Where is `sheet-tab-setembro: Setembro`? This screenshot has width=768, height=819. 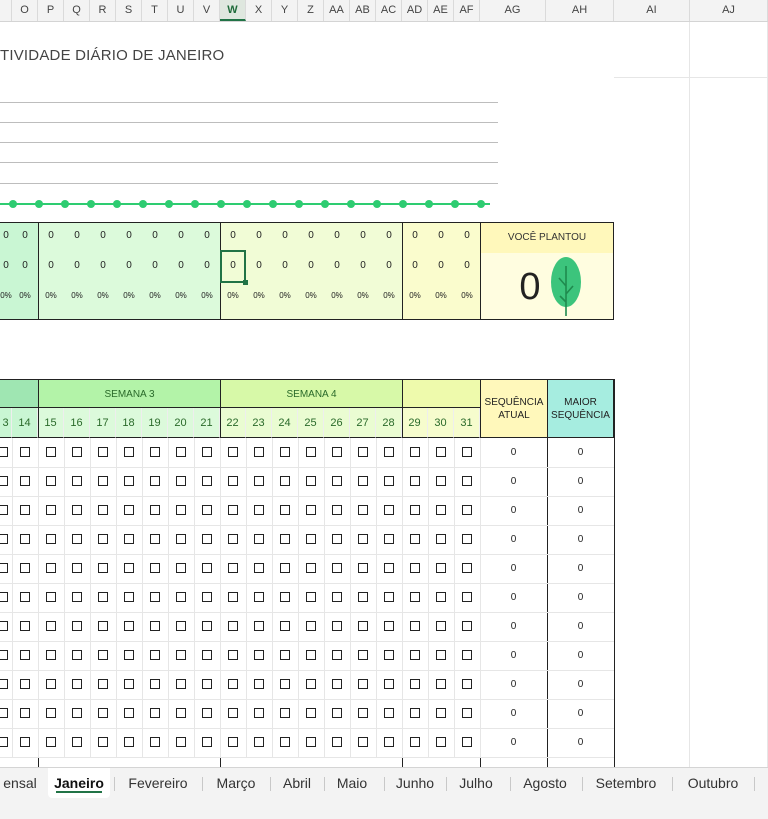 sheet-tab-setembro: Setembro is located at coordinates (626, 783).